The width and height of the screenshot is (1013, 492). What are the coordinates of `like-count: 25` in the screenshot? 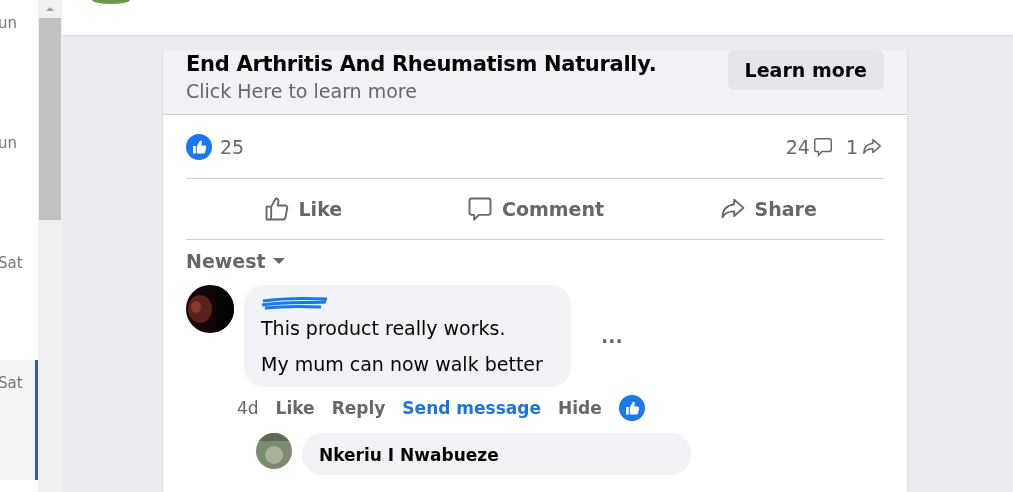 It's located at (232, 146).